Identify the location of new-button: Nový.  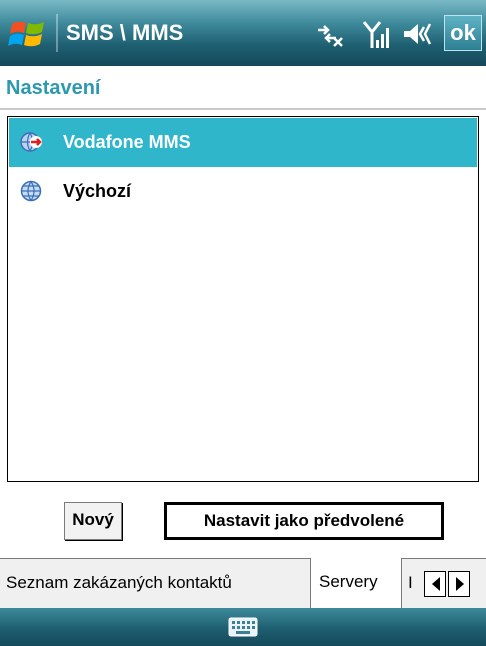
(93, 521).